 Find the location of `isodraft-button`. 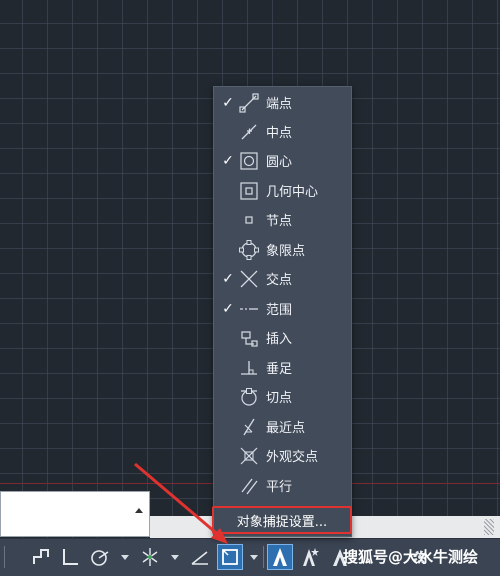

isodraft-button is located at coordinates (150, 557).